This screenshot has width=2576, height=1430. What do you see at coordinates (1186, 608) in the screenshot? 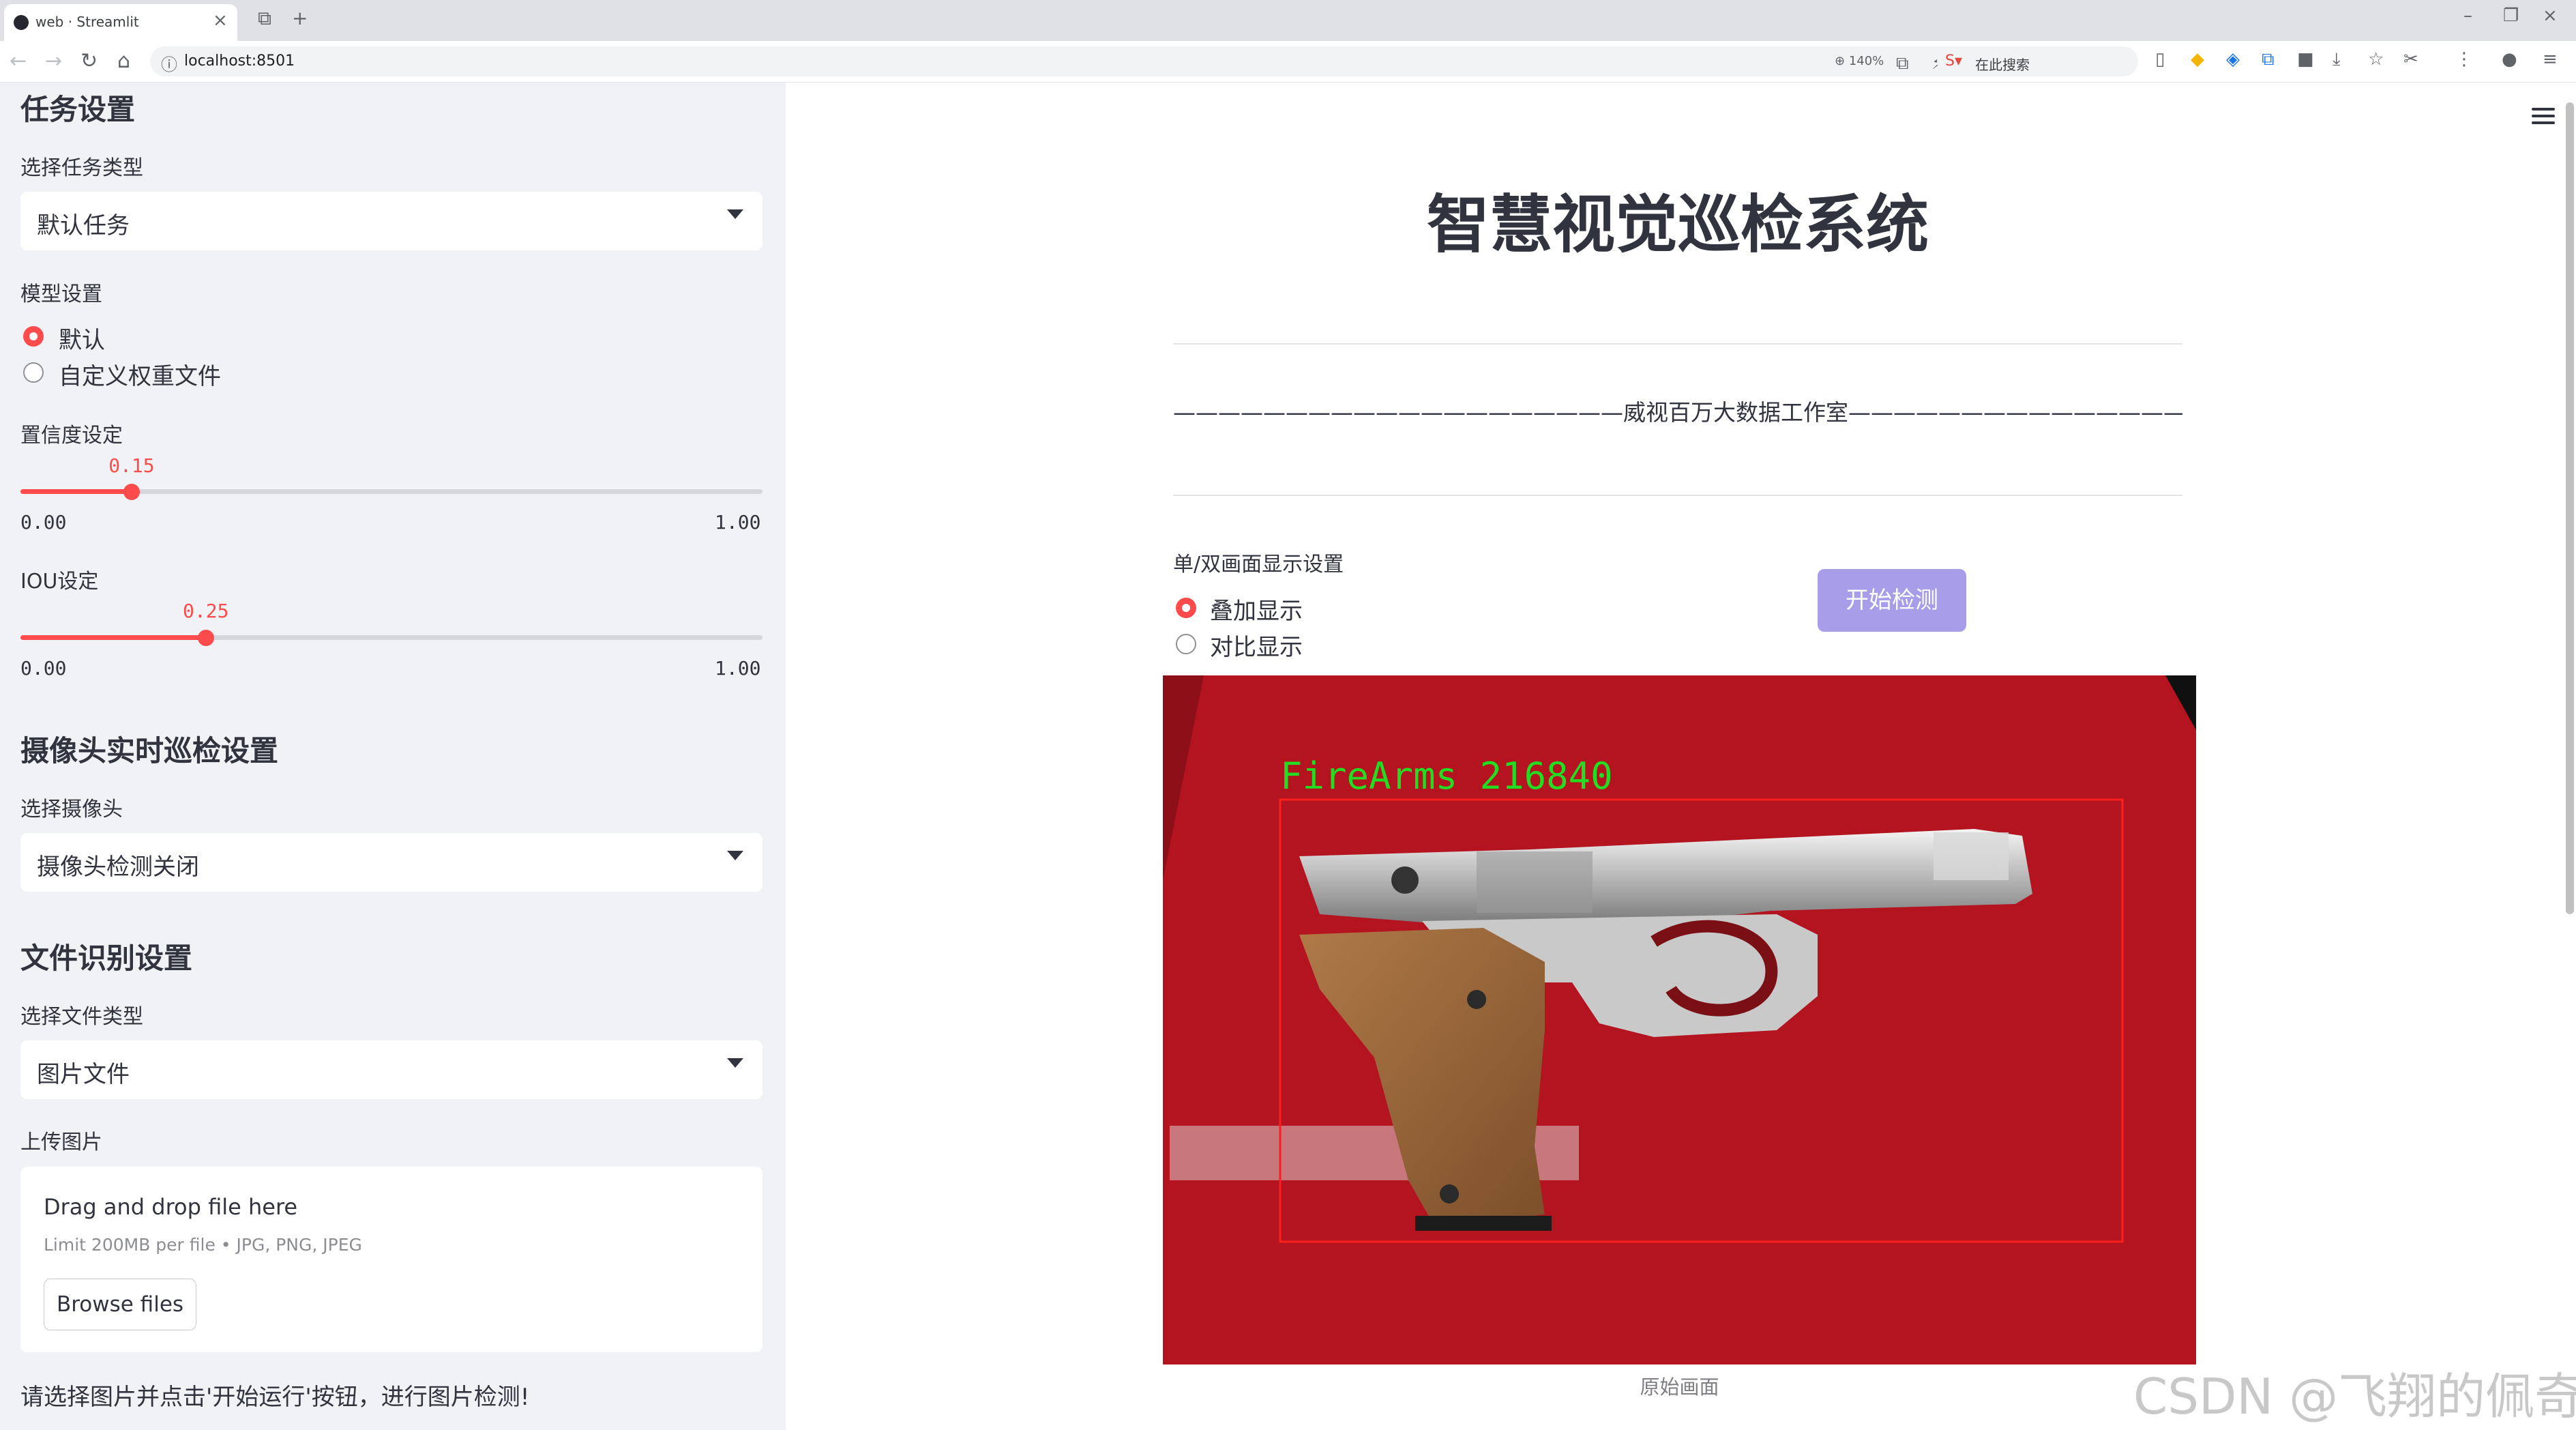
I see `display-radio-overlay` at bounding box center [1186, 608].